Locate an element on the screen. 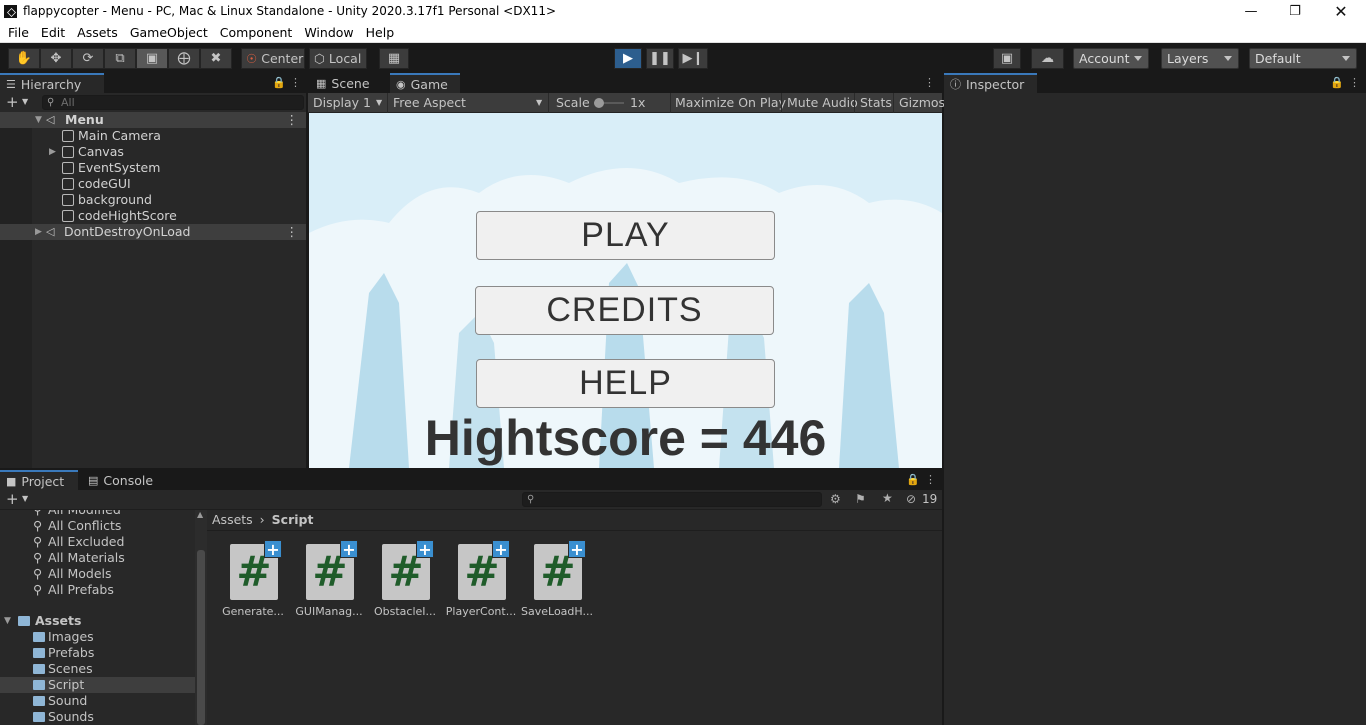  folder-item: Sounds is located at coordinates (97, 717).